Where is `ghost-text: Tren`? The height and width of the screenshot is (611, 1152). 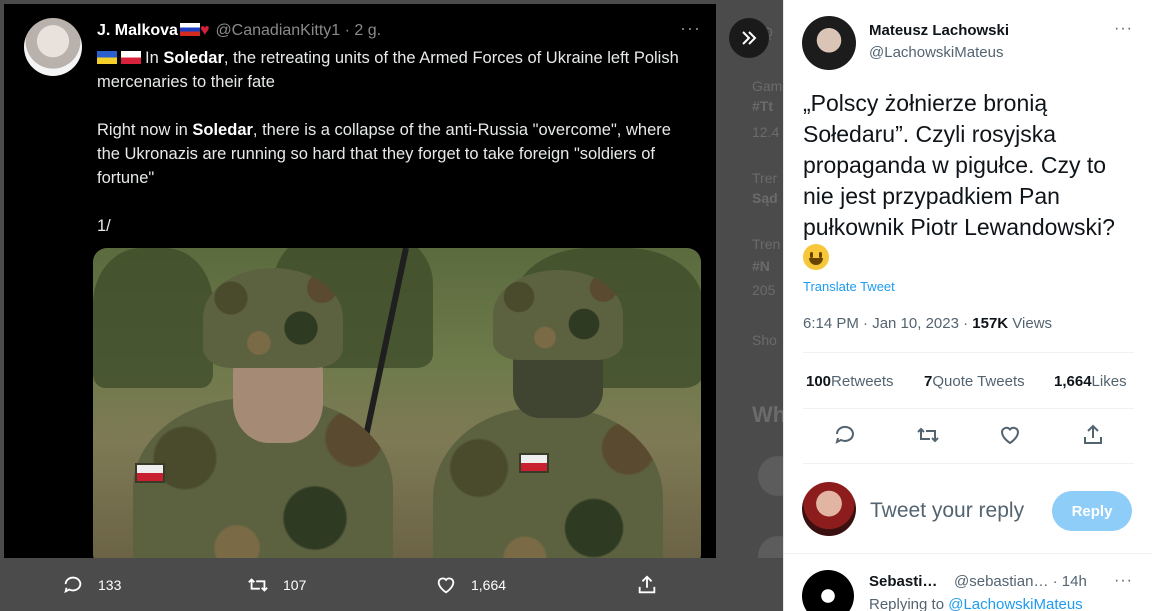 ghost-text: Tren is located at coordinates (766, 244).